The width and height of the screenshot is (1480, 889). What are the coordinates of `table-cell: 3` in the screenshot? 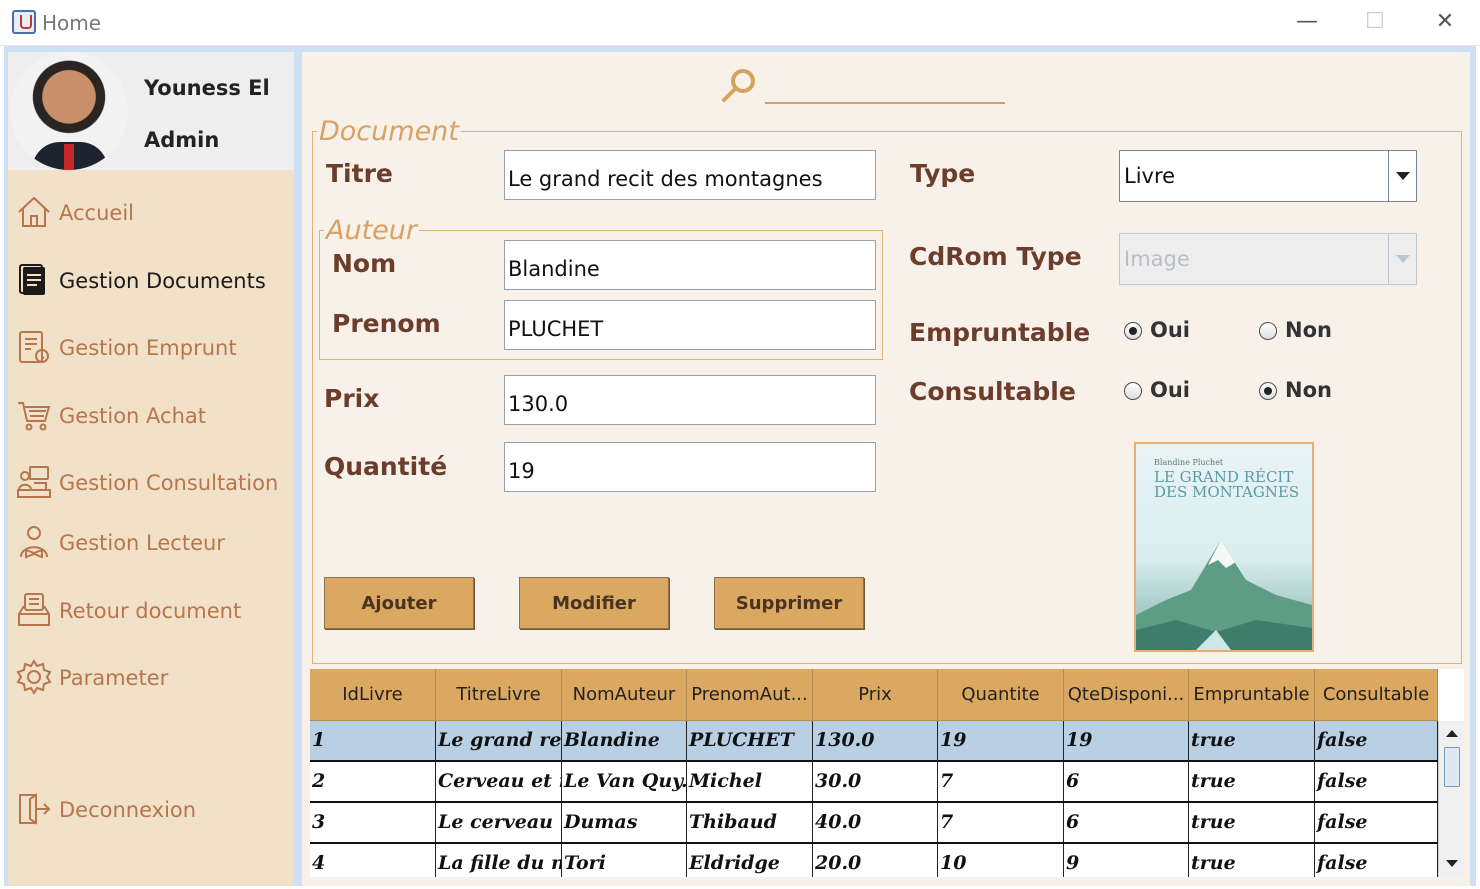 It's located at (373, 822).